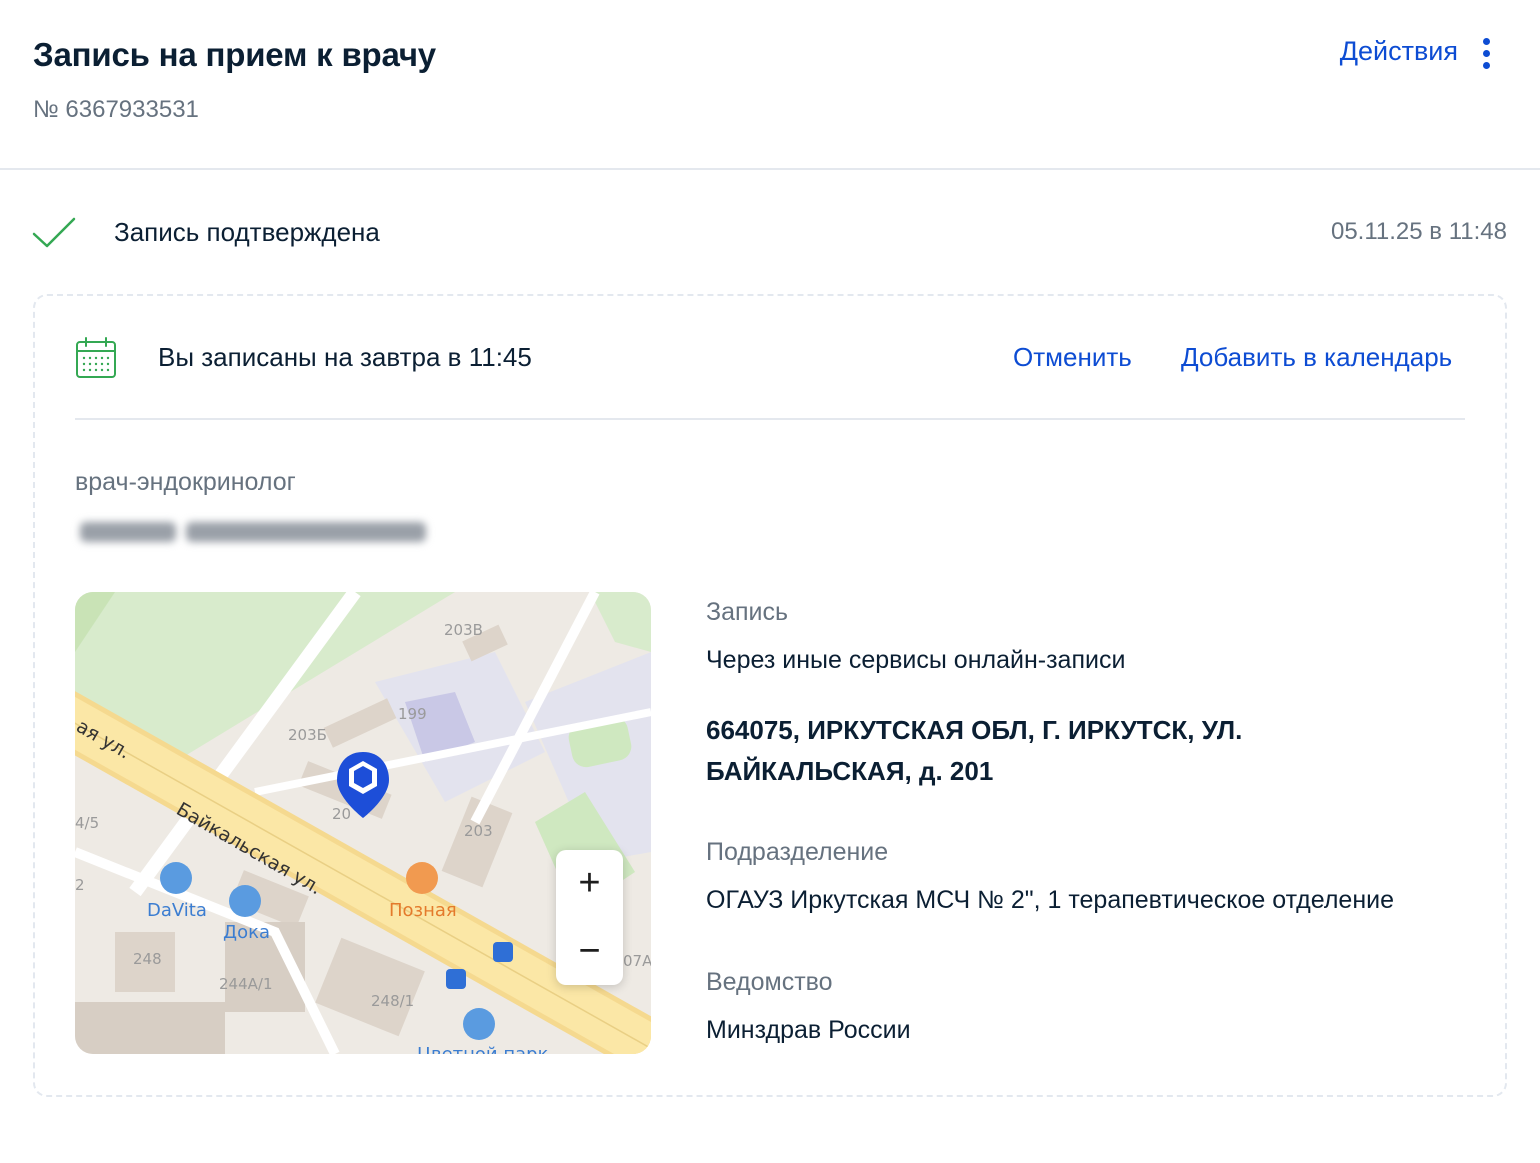 The width and height of the screenshot is (1540, 1163). Describe the element at coordinates (1316, 357) in the screenshot. I see `add-to-calendar-button: Добавить в календарь` at that location.